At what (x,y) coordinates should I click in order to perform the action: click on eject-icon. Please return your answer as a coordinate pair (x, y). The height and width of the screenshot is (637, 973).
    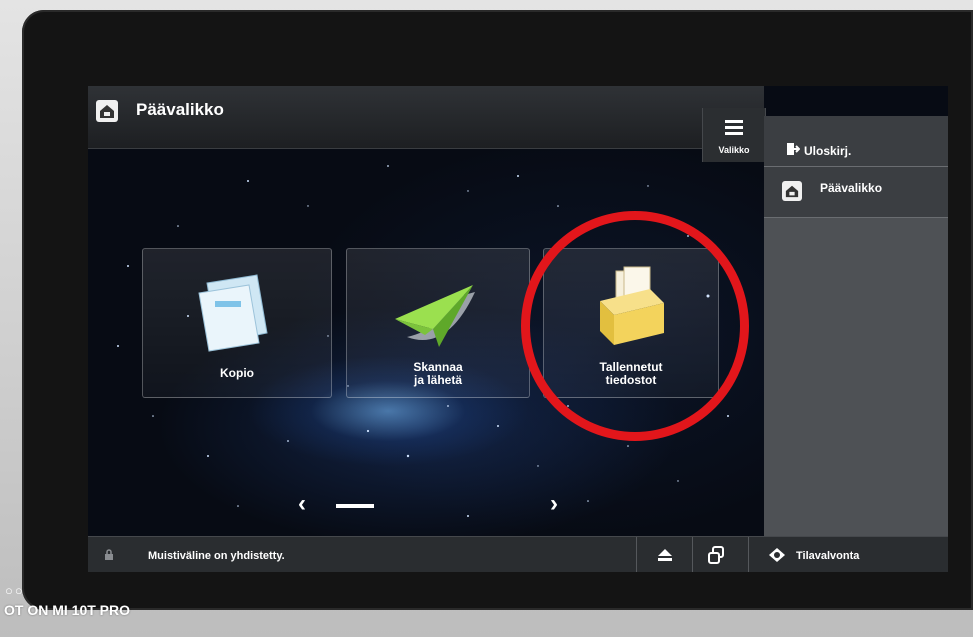
    Looking at the image, I should click on (665, 555).